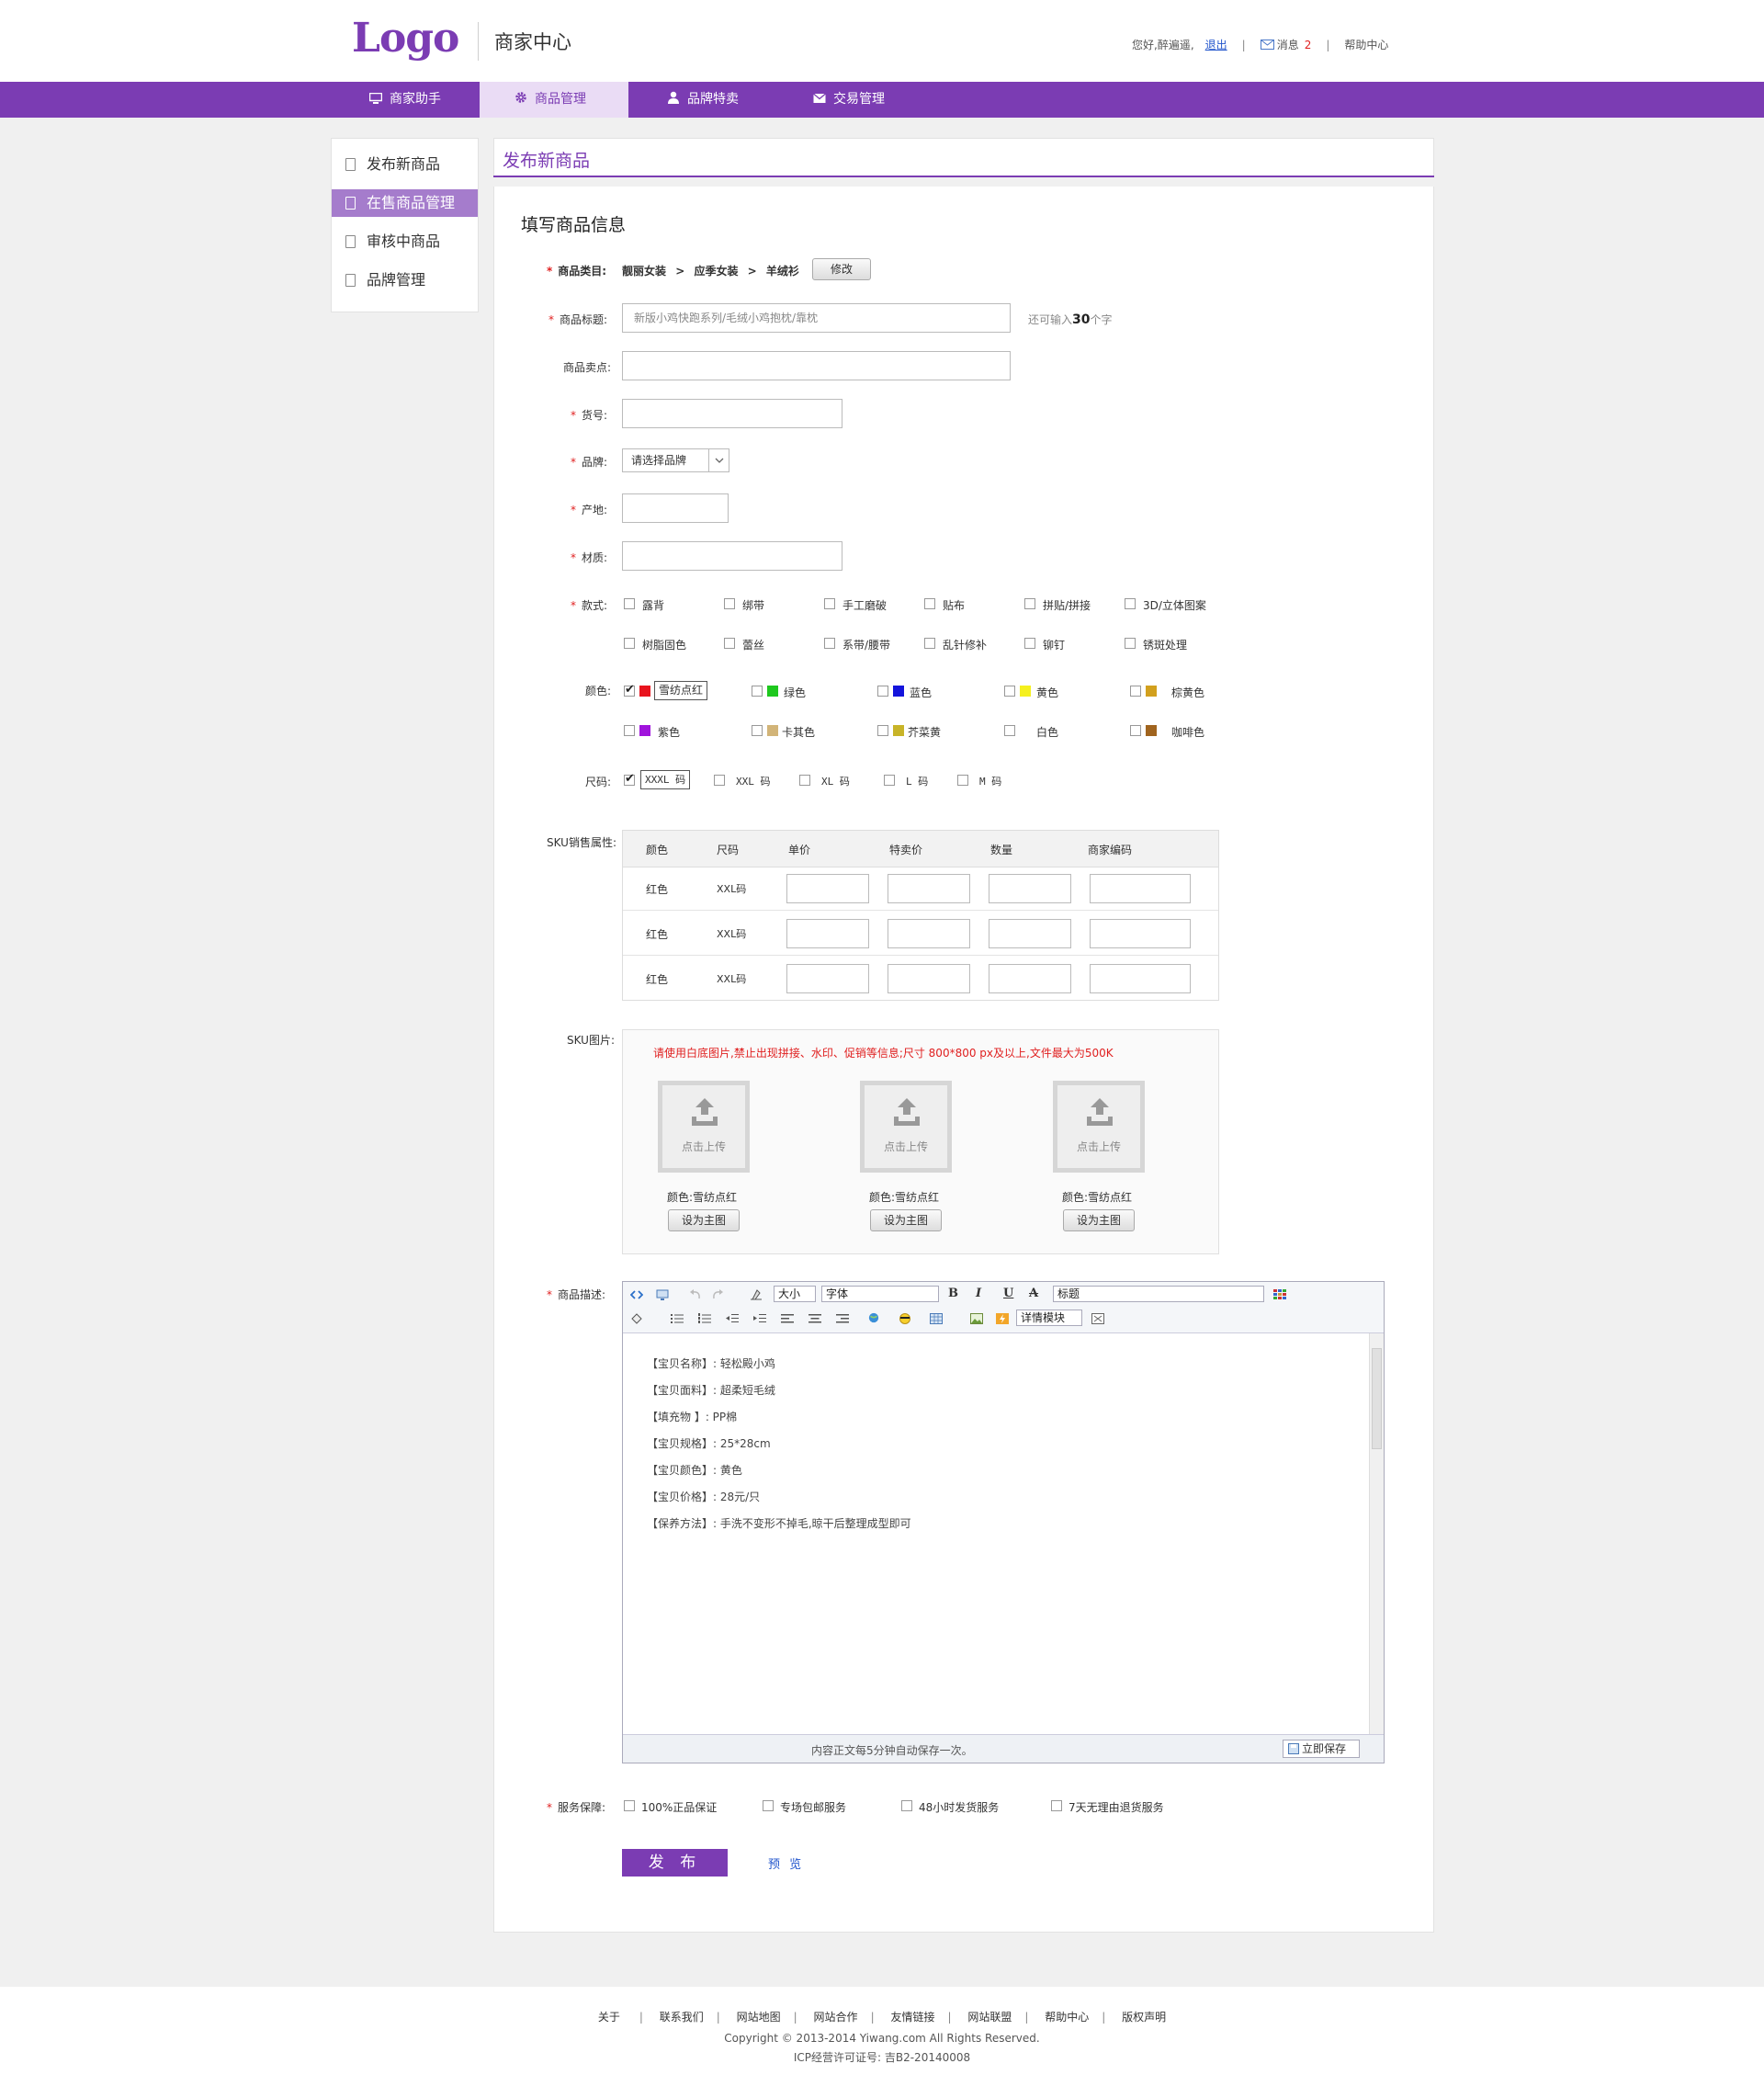  Describe the element at coordinates (1285, 44) in the screenshot. I see `messages-link: 消息 2` at that location.